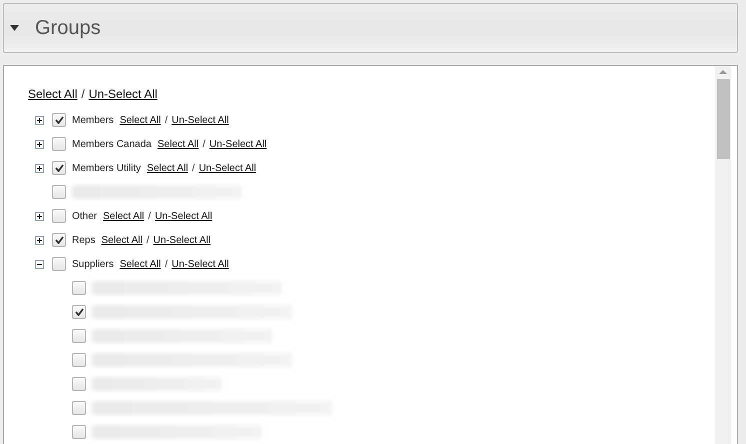  Describe the element at coordinates (39, 264) in the screenshot. I see `collapse-icon` at that location.